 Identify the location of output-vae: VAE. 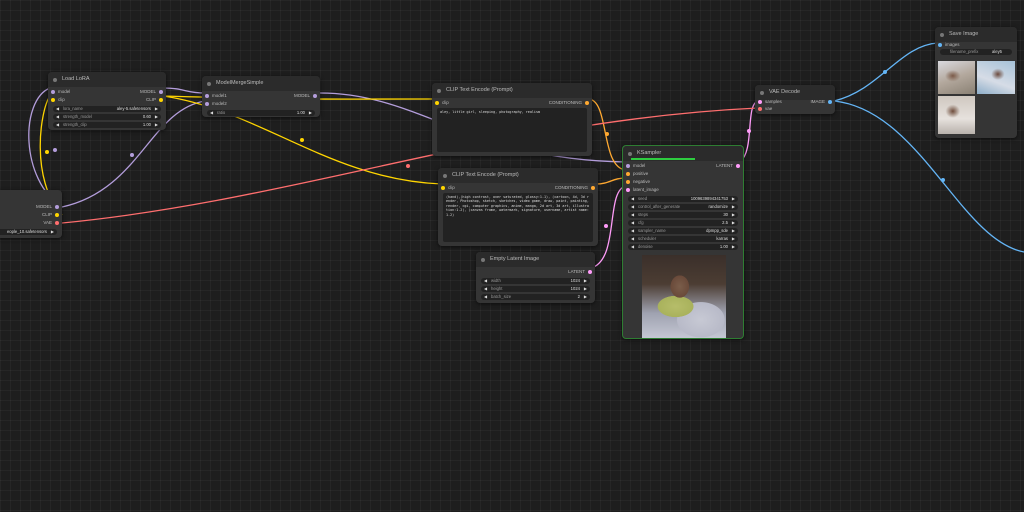
(47, 223).